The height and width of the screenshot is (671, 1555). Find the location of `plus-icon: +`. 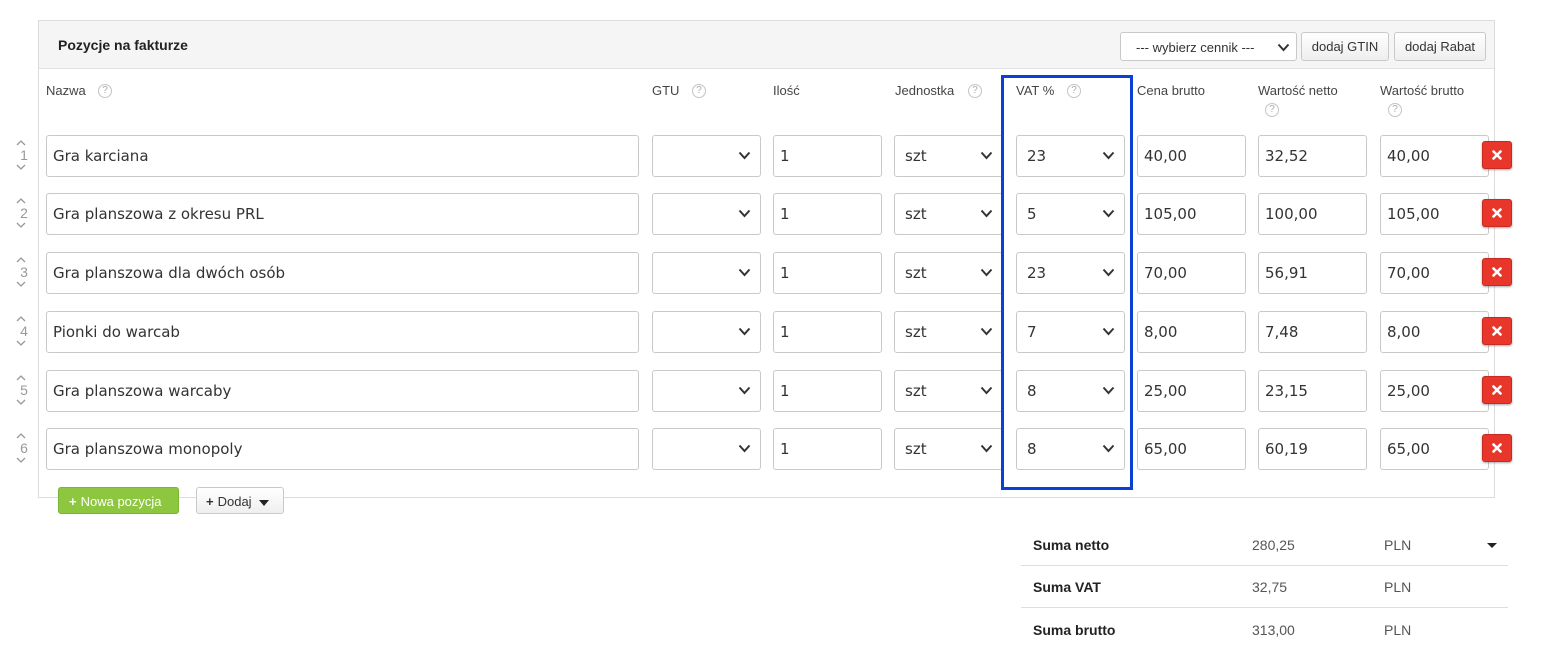

plus-icon: + is located at coordinates (210, 501).